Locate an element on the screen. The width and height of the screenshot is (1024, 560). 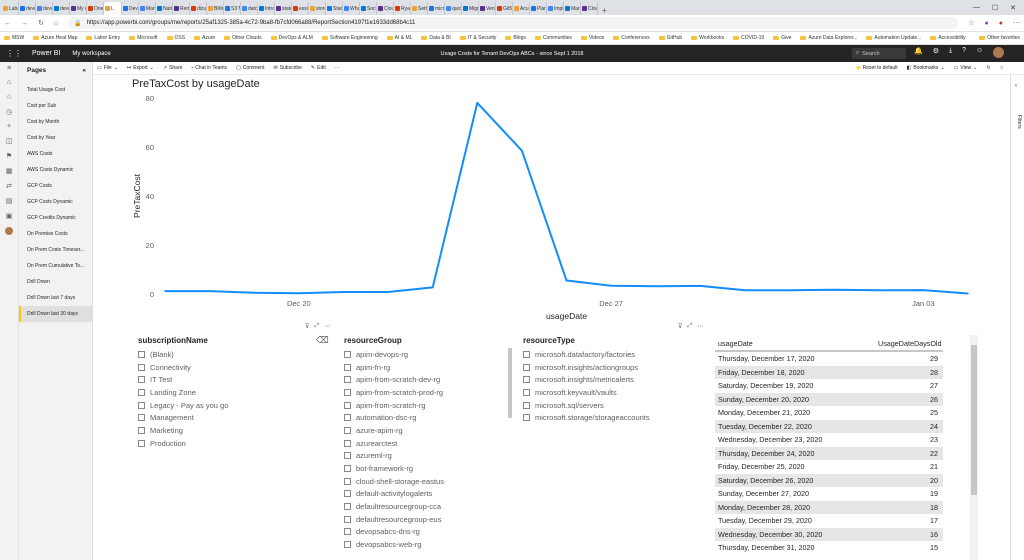
extension-icon: ● is located at coordinates (987, 23).